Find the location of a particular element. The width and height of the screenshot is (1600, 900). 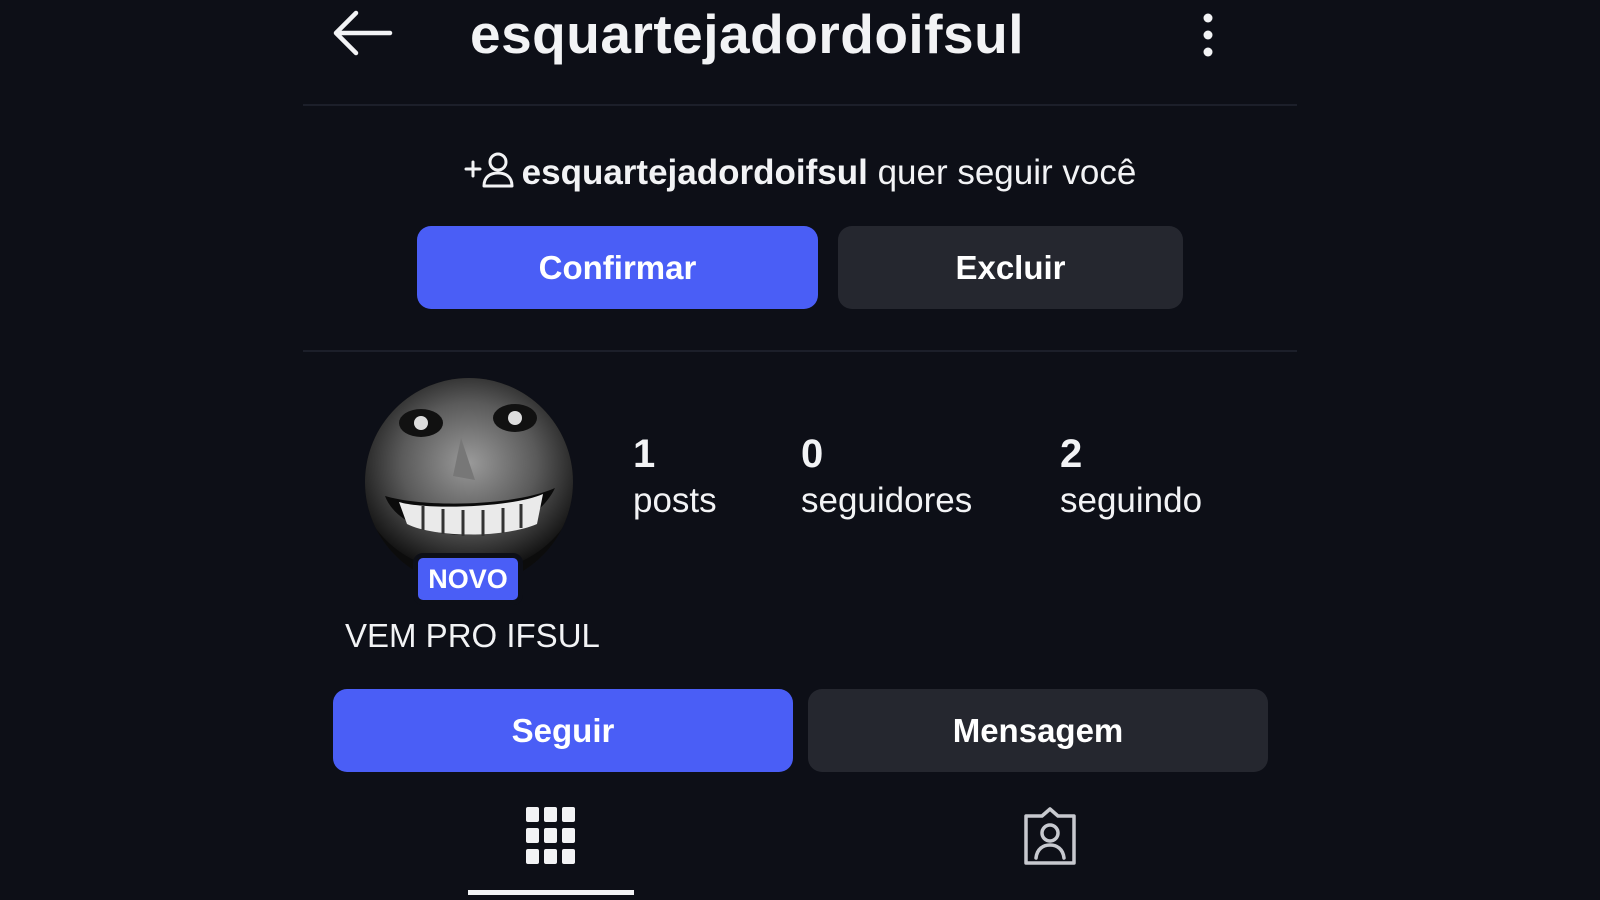

tab-posts-grid is located at coordinates (551, 836).